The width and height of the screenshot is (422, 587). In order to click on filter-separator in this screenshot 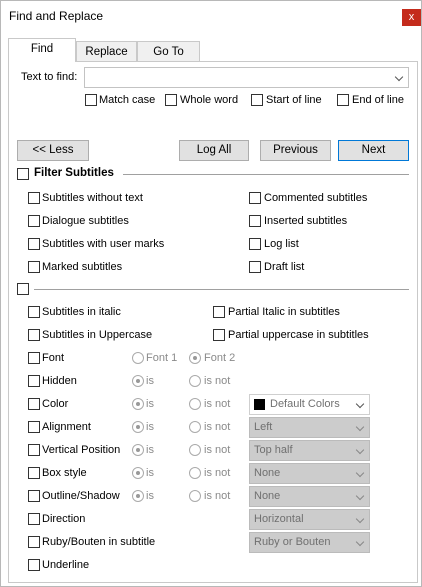, I will do `click(266, 174)`.